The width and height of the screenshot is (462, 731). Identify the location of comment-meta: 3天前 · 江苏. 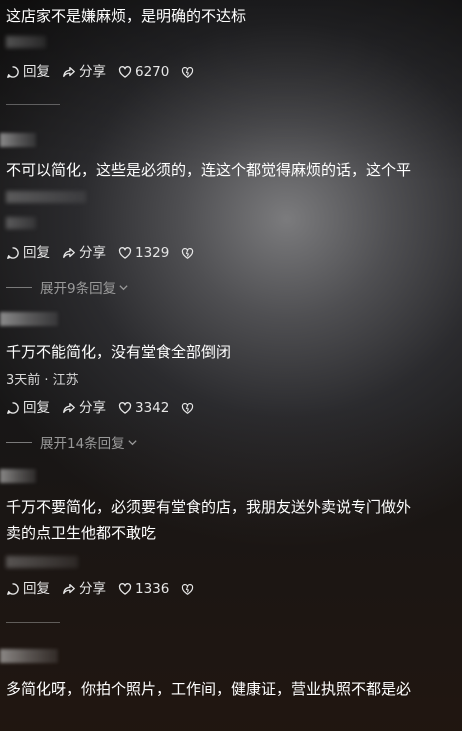
(42, 380).